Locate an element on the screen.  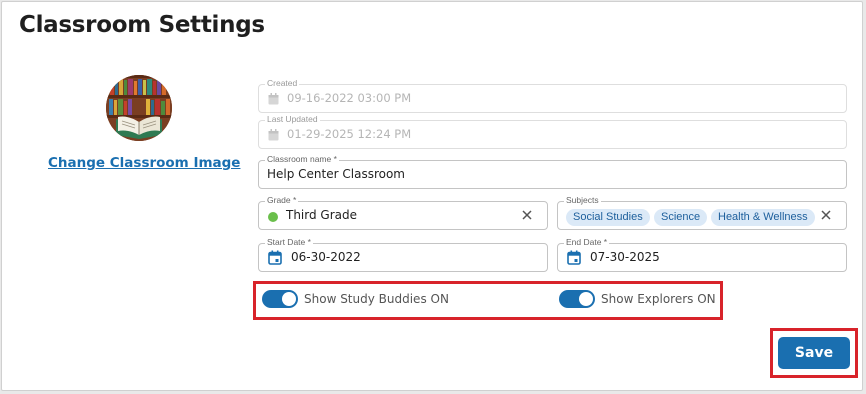
classroom-name-label: Classroom name * is located at coordinates (302, 159).